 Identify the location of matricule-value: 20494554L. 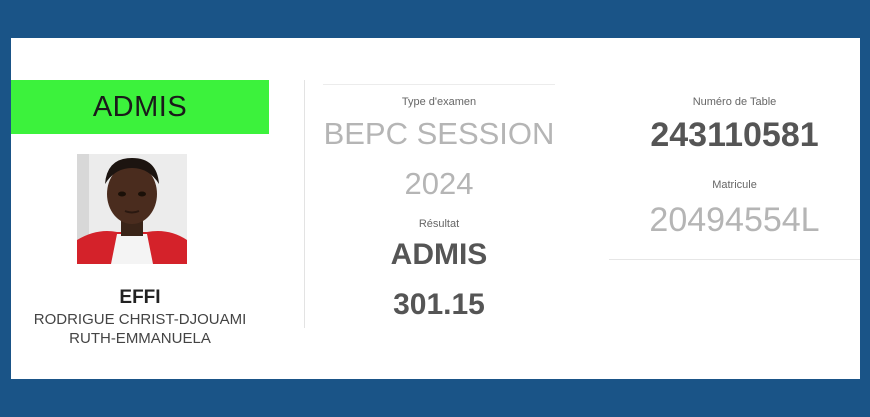
(734, 220).